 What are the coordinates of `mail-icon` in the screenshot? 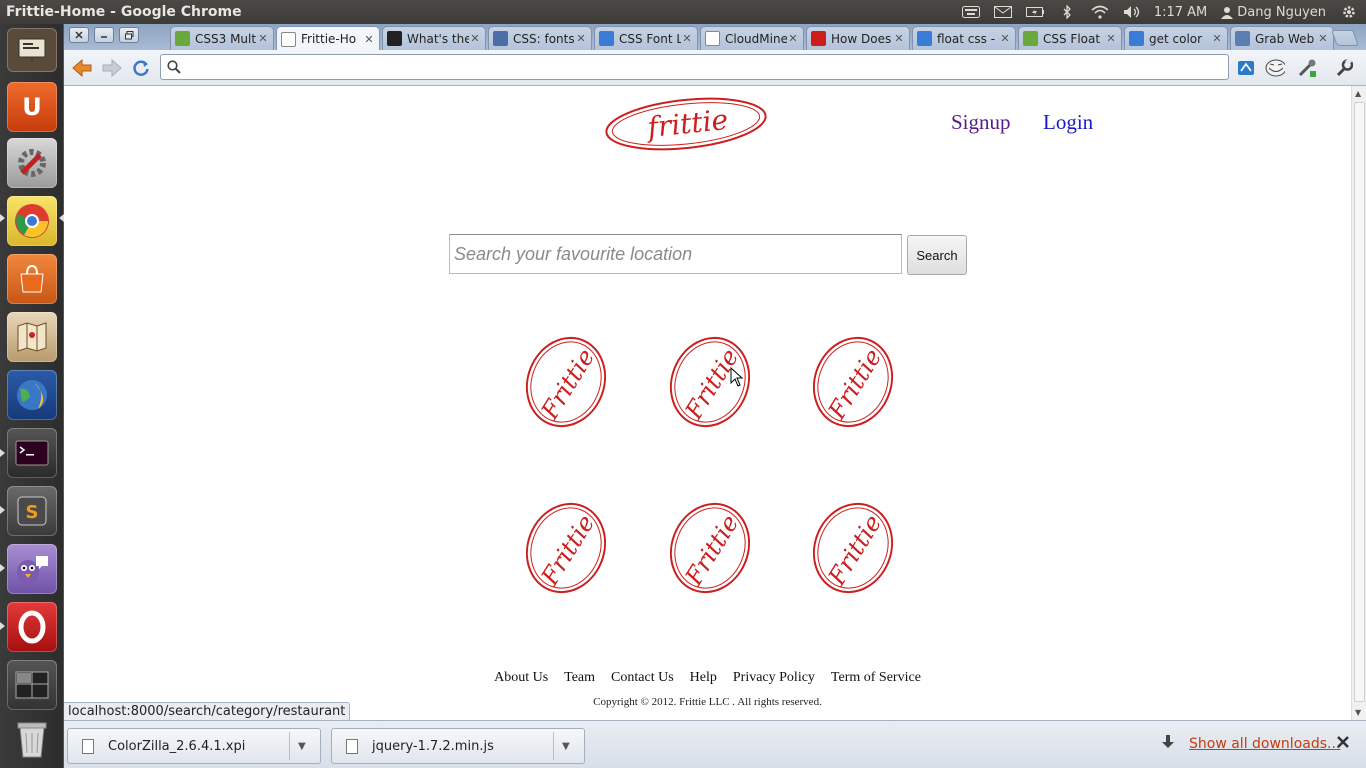 It's located at (1002, 12).